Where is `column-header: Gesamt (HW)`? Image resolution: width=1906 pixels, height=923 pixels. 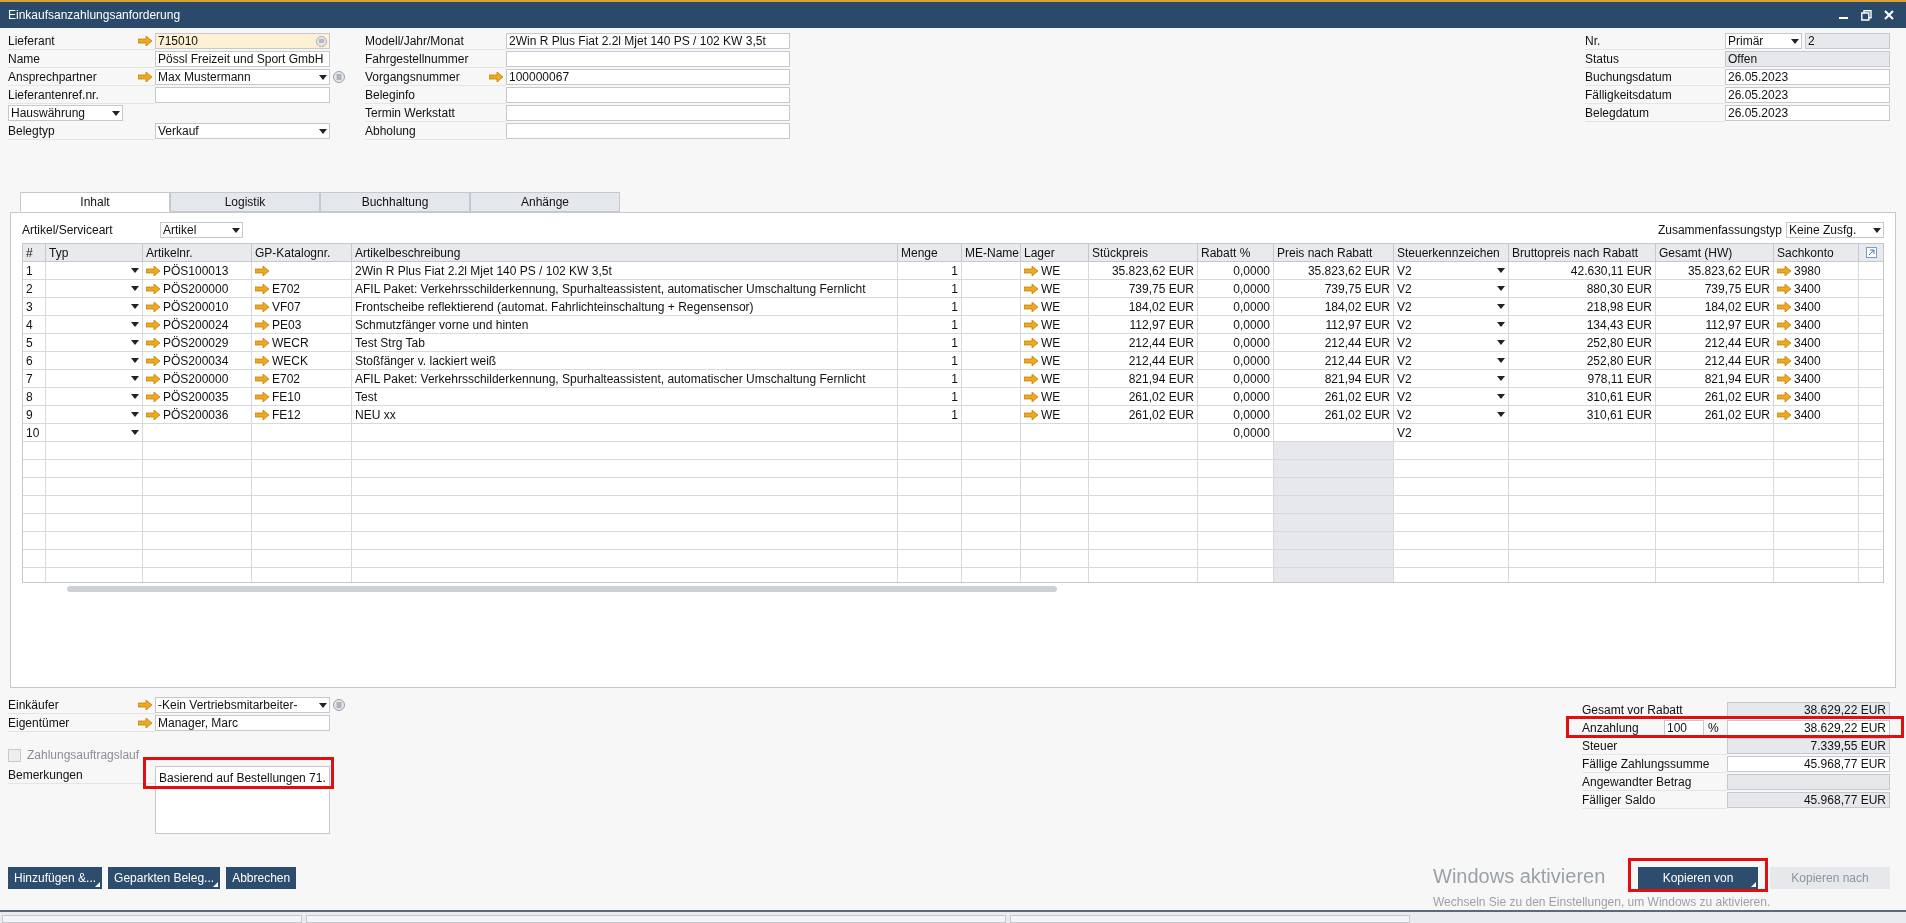
column-header: Gesamt (HW) is located at coordinates (1715, 253).